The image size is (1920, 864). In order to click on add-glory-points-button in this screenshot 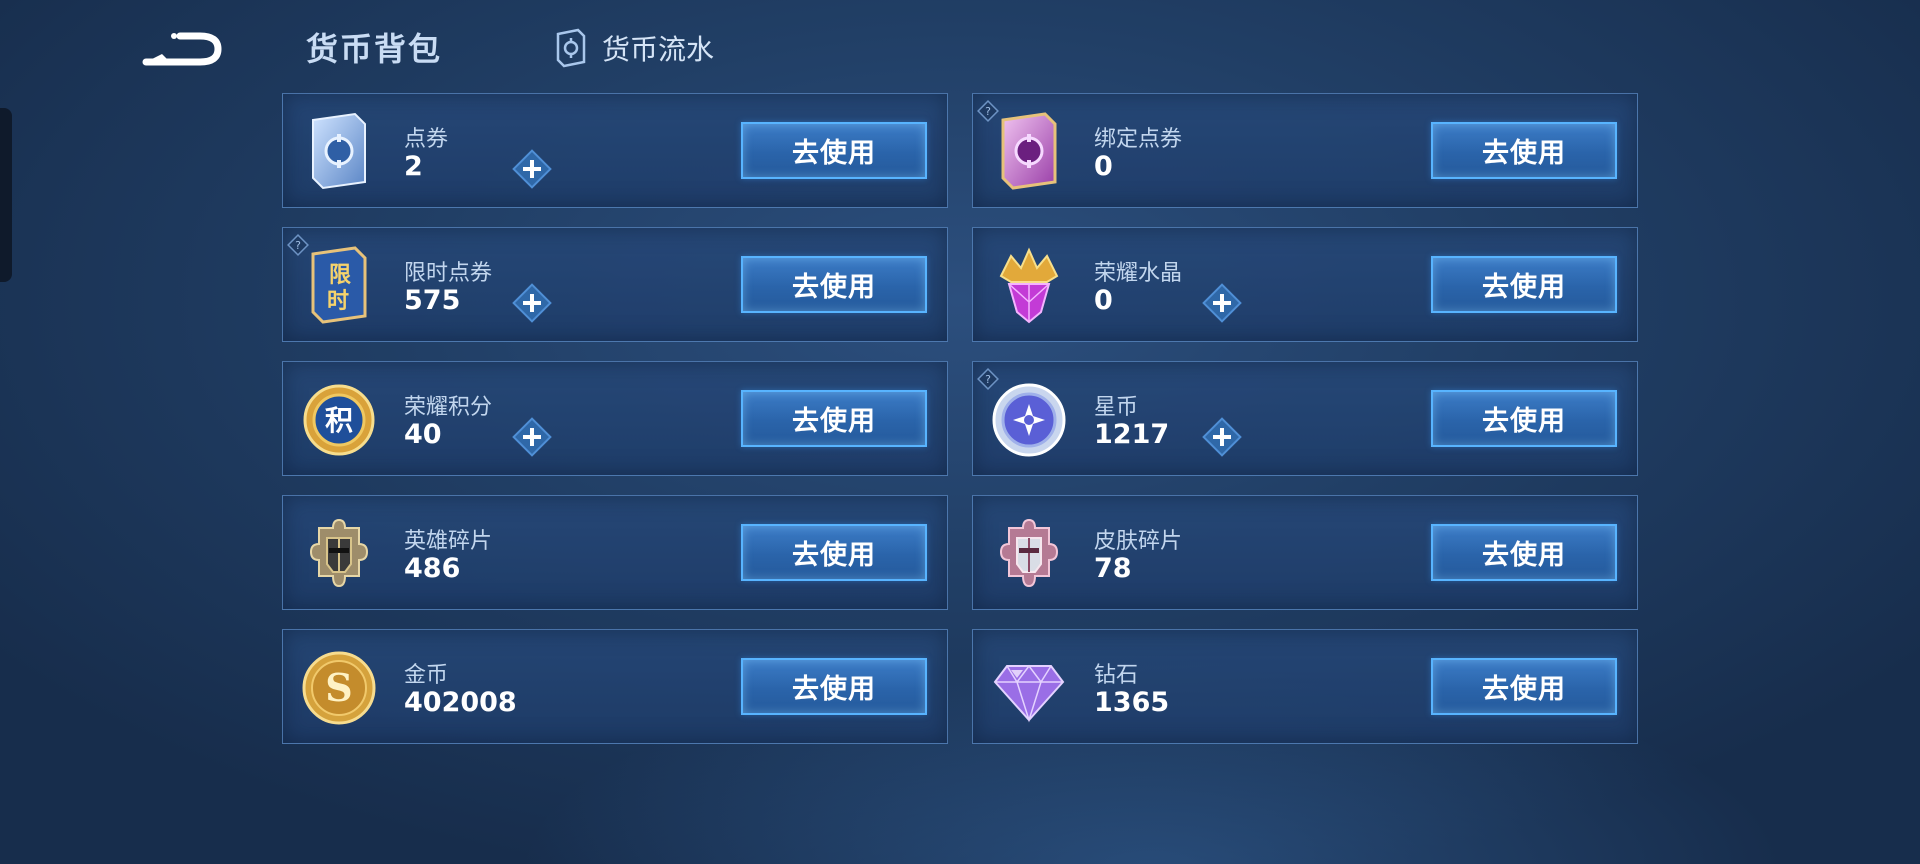, I will do `click(532, 437)`.